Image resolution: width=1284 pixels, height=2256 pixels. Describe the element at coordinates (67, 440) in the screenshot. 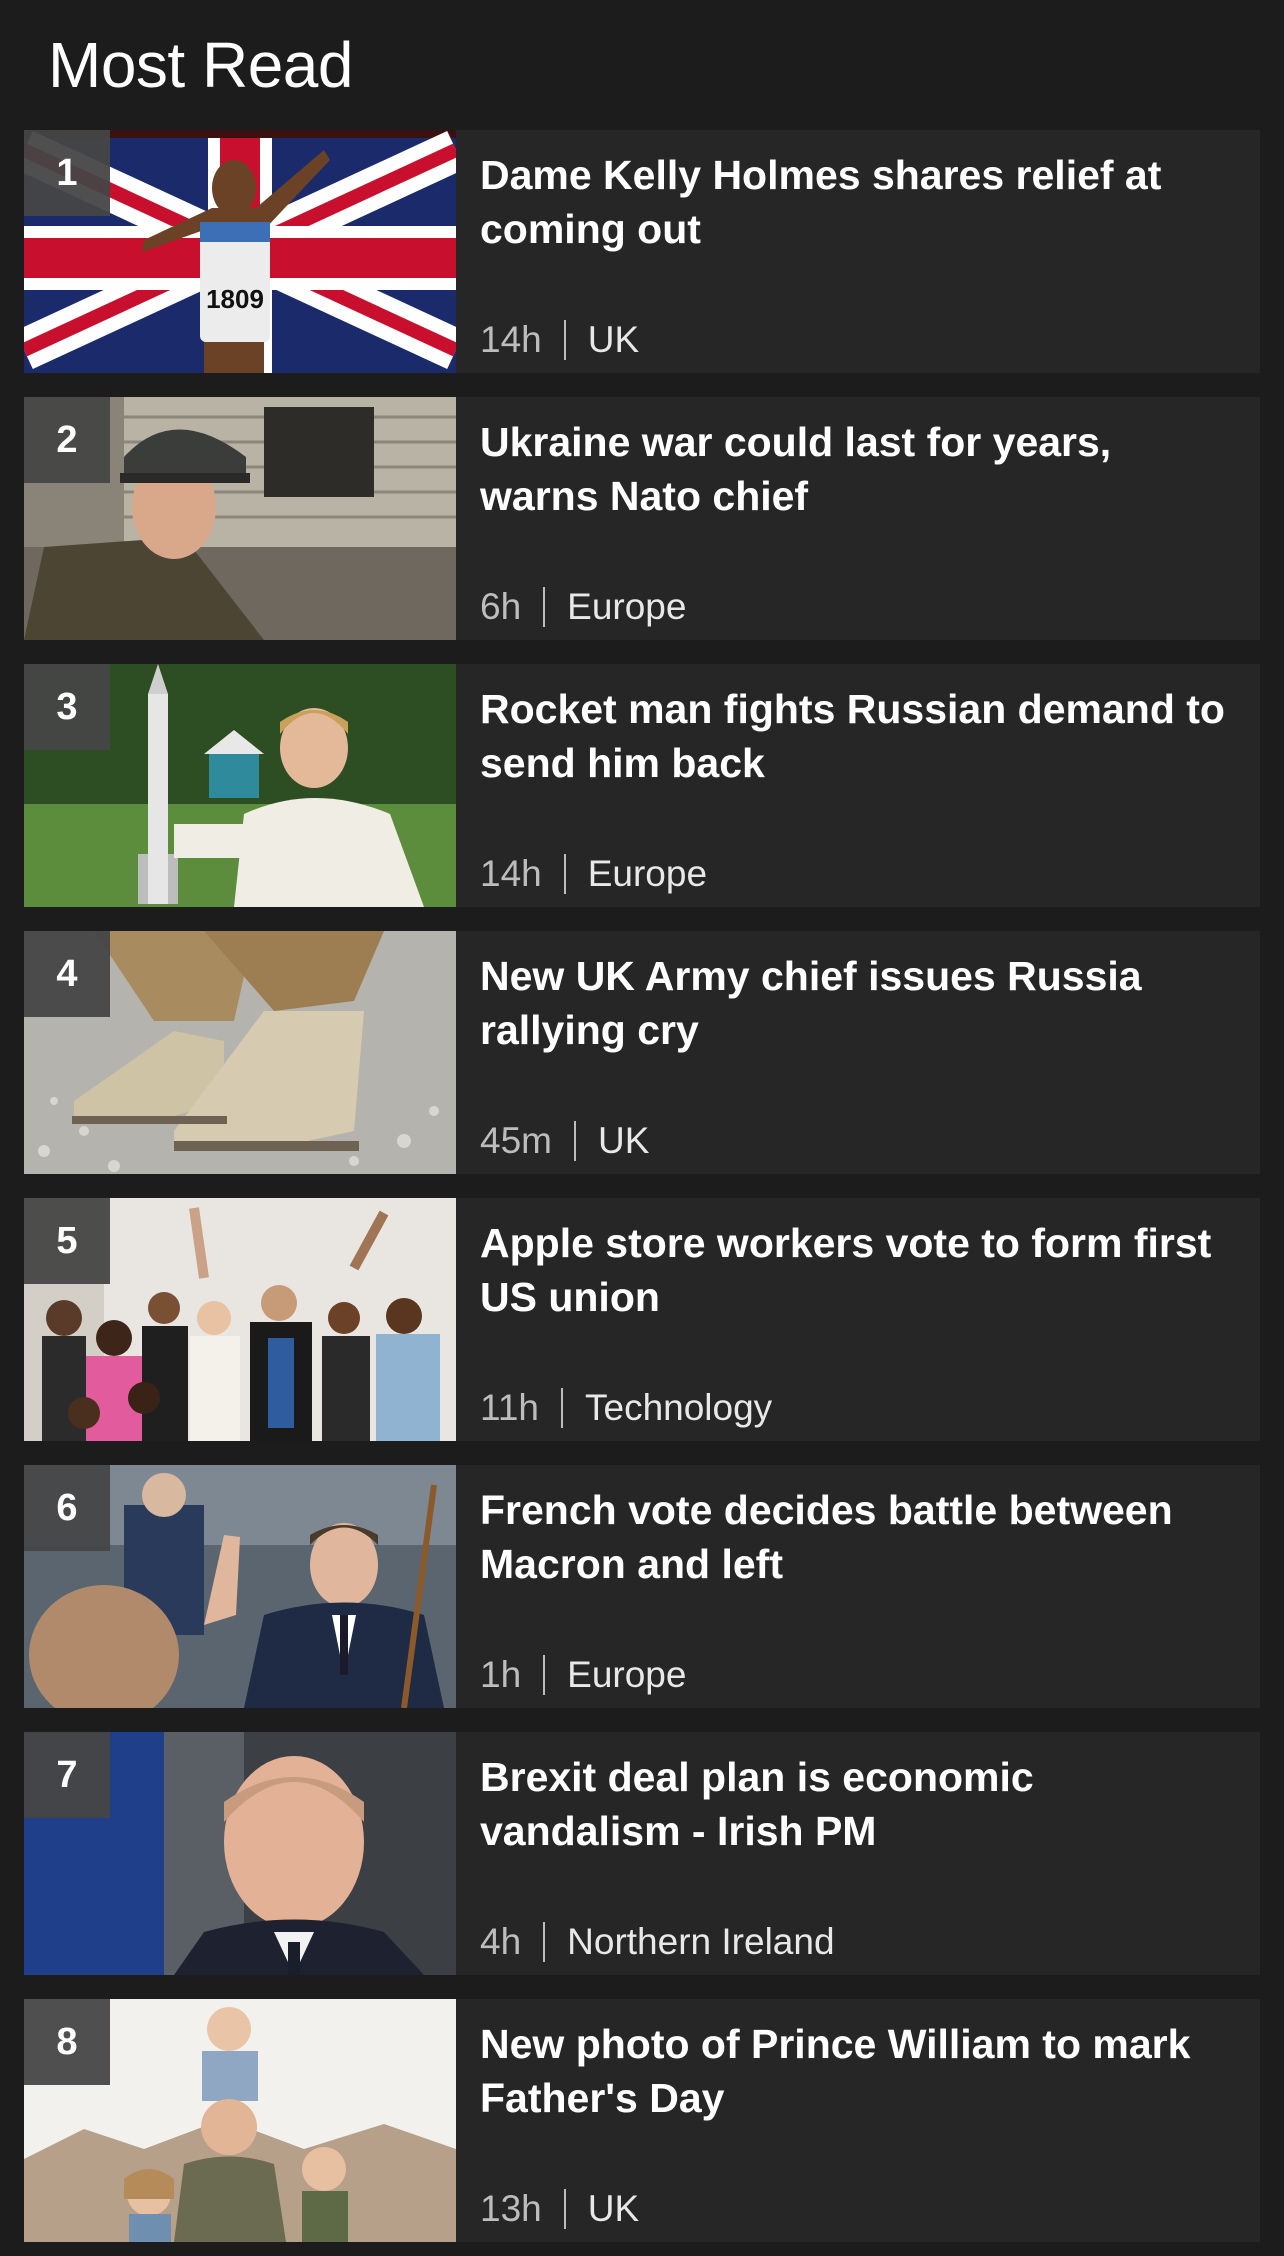

I see `rank-badge: 2` at that location.